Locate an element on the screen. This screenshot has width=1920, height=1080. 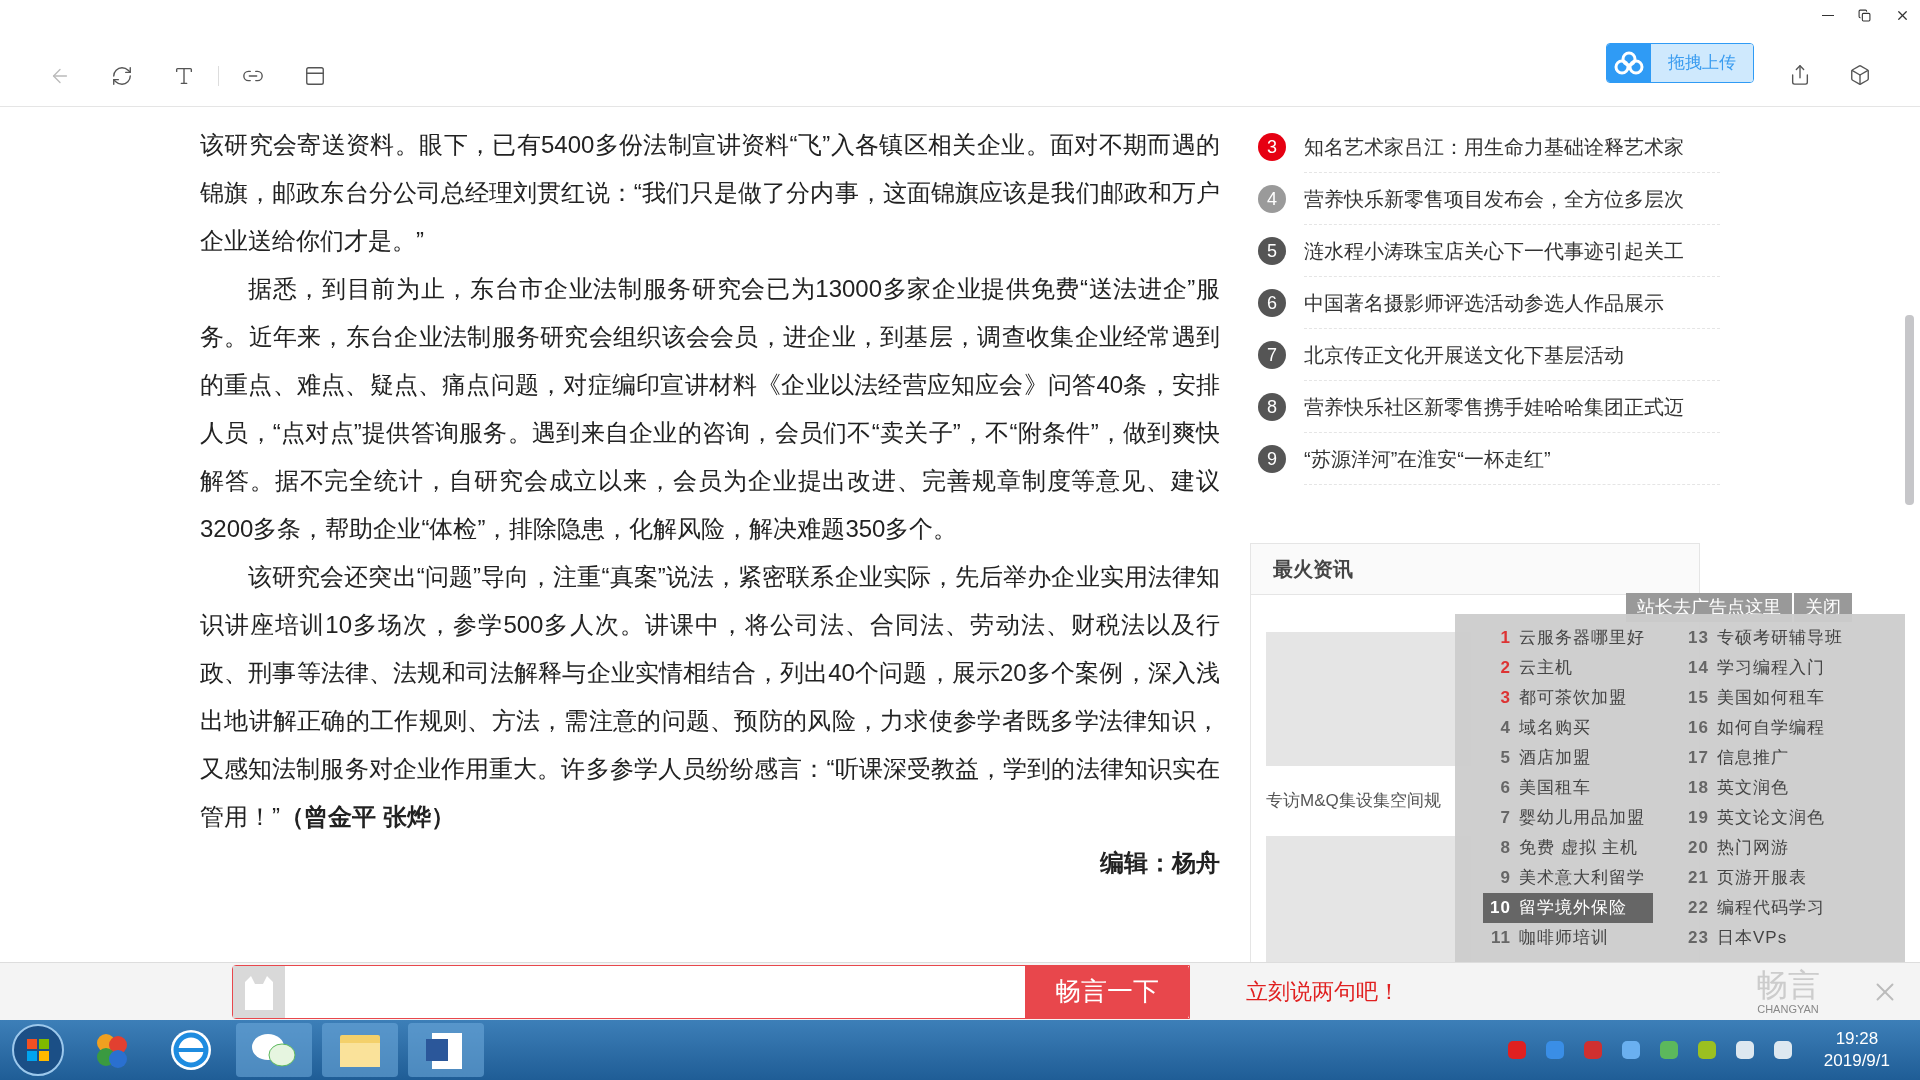
ad-link: 2 云主机 is located at coordinates (1568, 668).